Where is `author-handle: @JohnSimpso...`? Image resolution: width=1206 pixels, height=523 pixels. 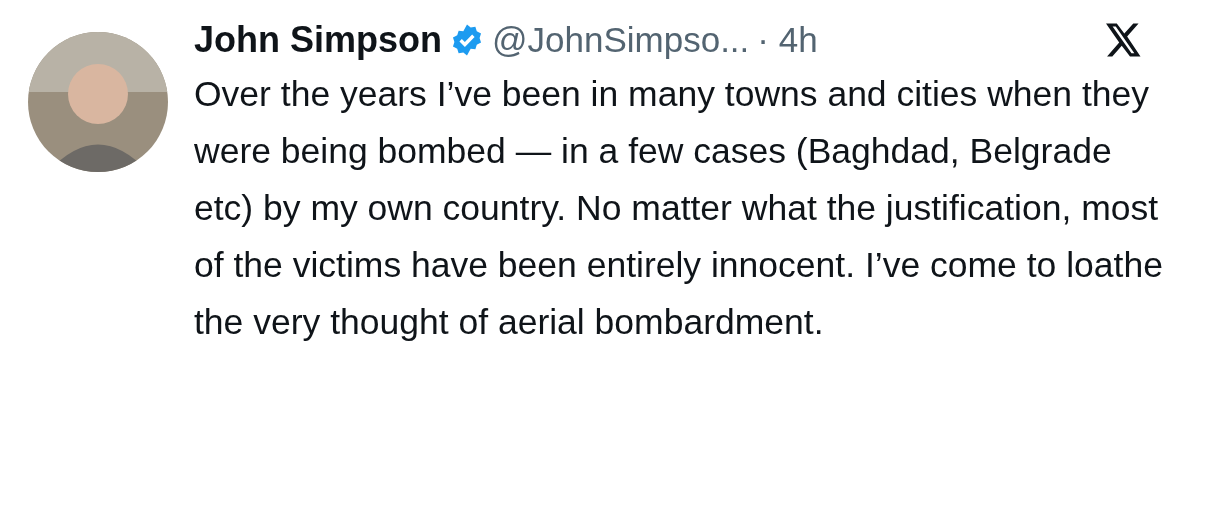
author-handle: @JohnSimpso... is located at coordinates (621, 40).